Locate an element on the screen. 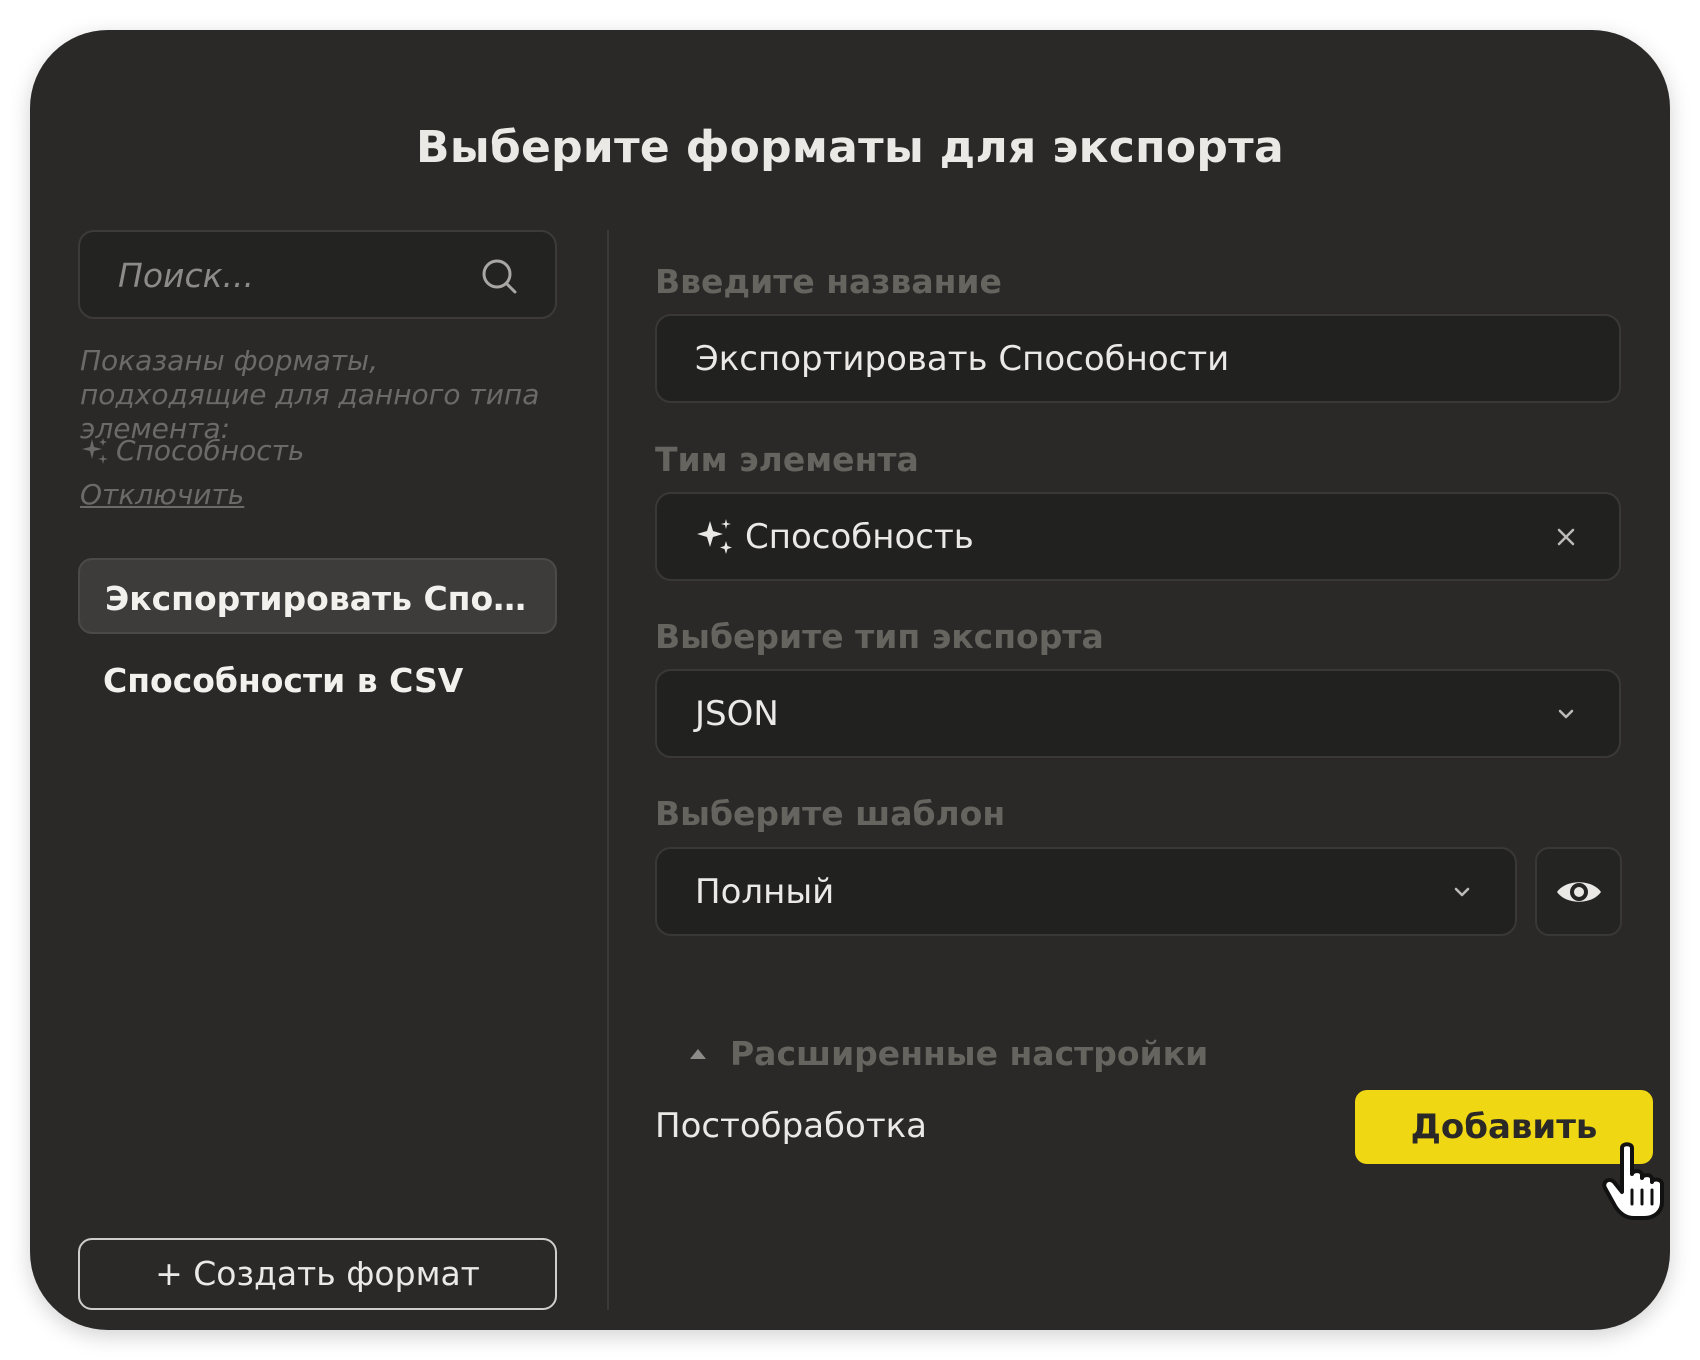 The width and height of the screenshot is (1700, 1360). format-list-item: Способности в CSV is located at coordinates (317, 680).